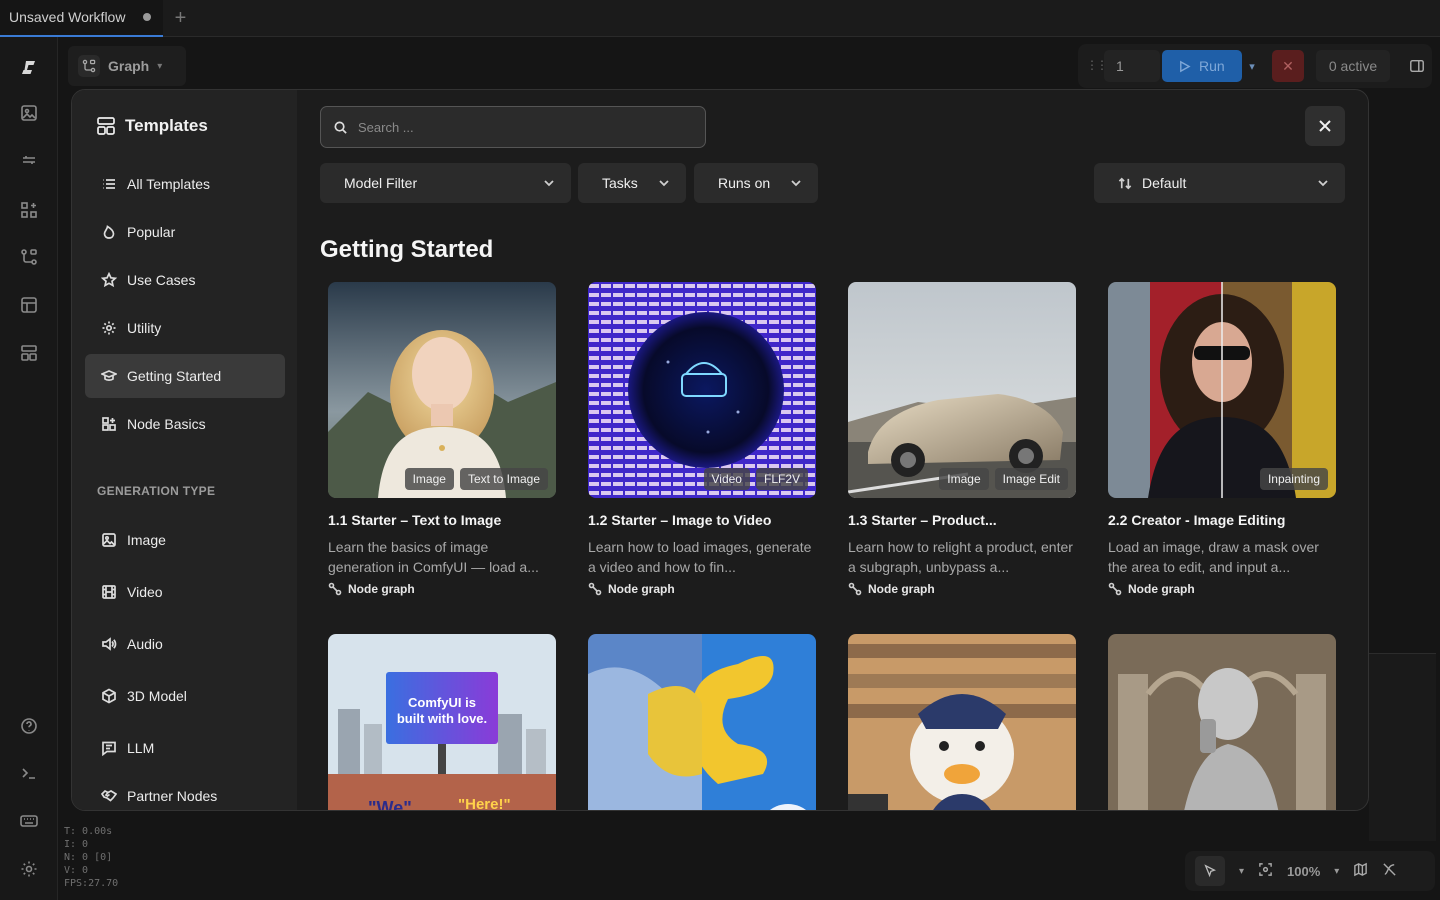  I want to click on comfy-logo-icon, so click(29, 68).